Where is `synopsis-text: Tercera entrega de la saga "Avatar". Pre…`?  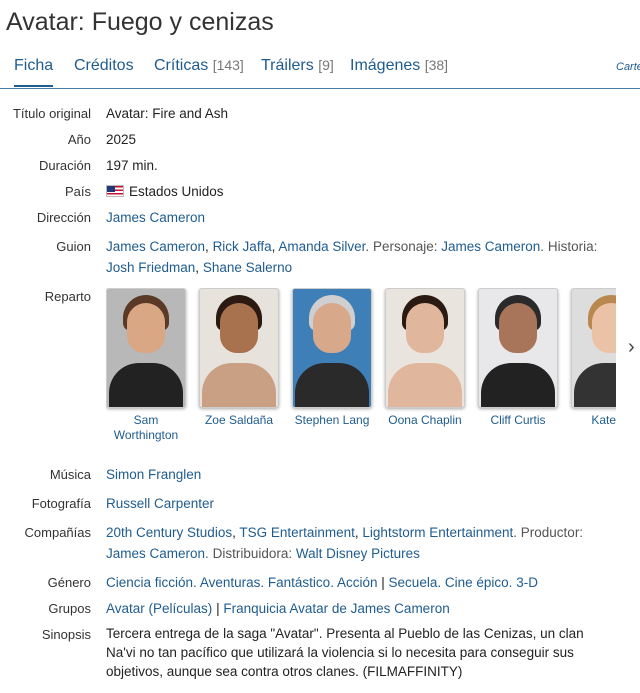
synopsis-text: Tercera entrega de la saga "Avatar". Pre… is located at coordinates (345, 652).